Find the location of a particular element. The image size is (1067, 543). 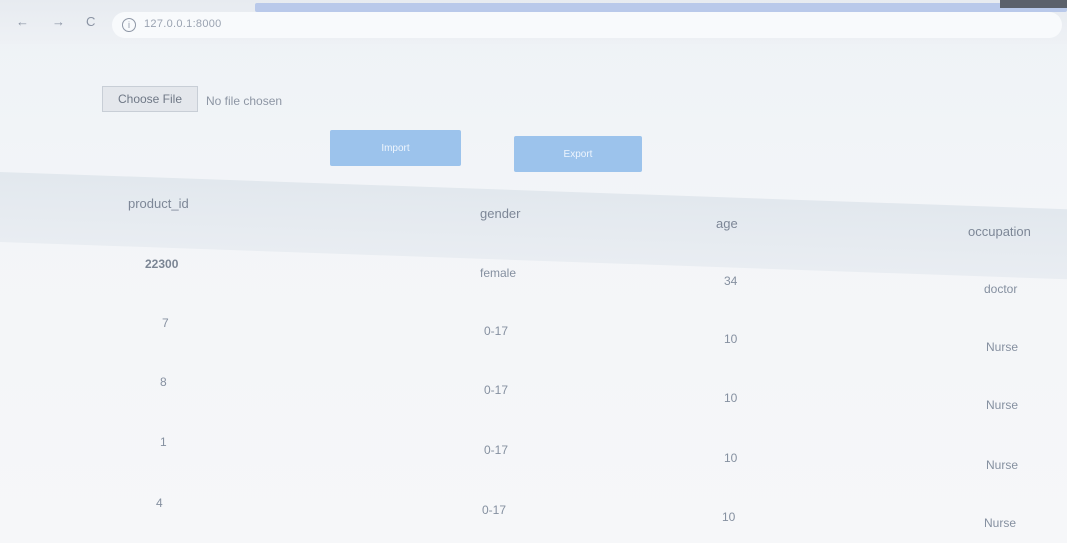

back-arrow-icon: ← is located at coordinates (22, 21).